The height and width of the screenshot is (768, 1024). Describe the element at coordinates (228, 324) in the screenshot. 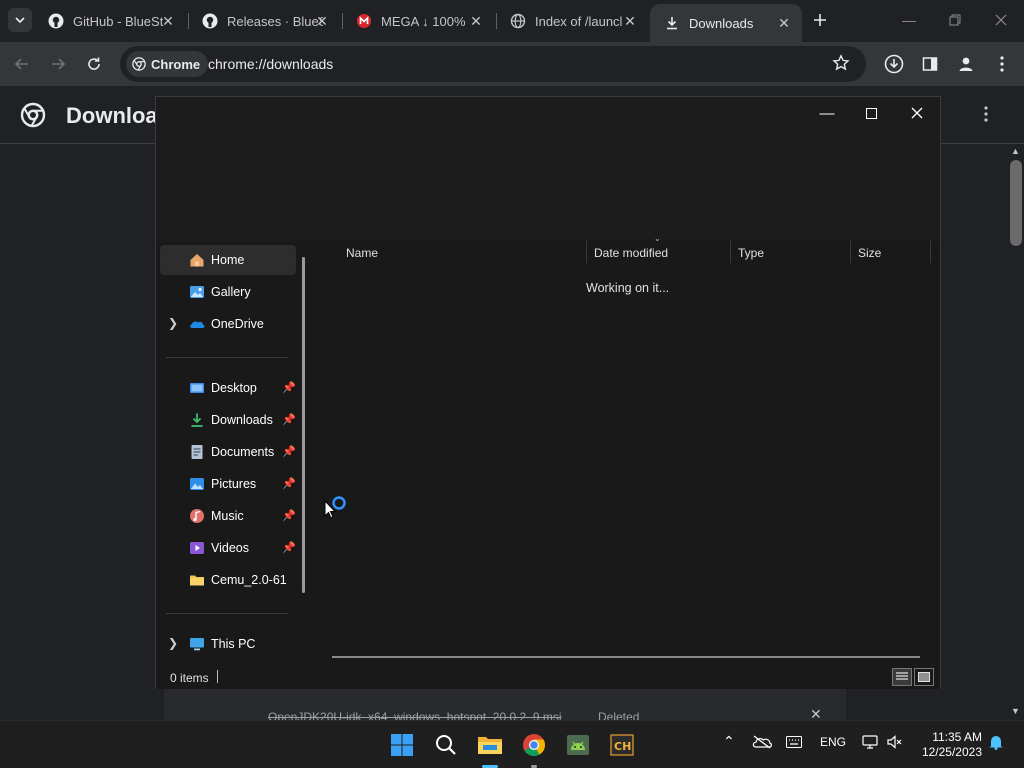

I see `nav-item-onedrive: ❯ OneDrive` at that location.